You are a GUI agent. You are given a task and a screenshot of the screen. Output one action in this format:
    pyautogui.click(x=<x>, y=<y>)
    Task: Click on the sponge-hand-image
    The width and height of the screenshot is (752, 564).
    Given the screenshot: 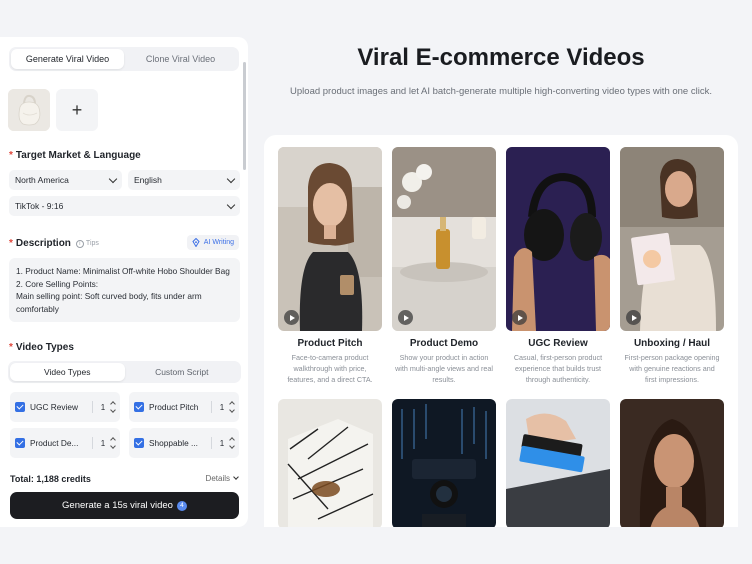 What is the action you would take?
    pyautogui.click(x=558, y=463)
    